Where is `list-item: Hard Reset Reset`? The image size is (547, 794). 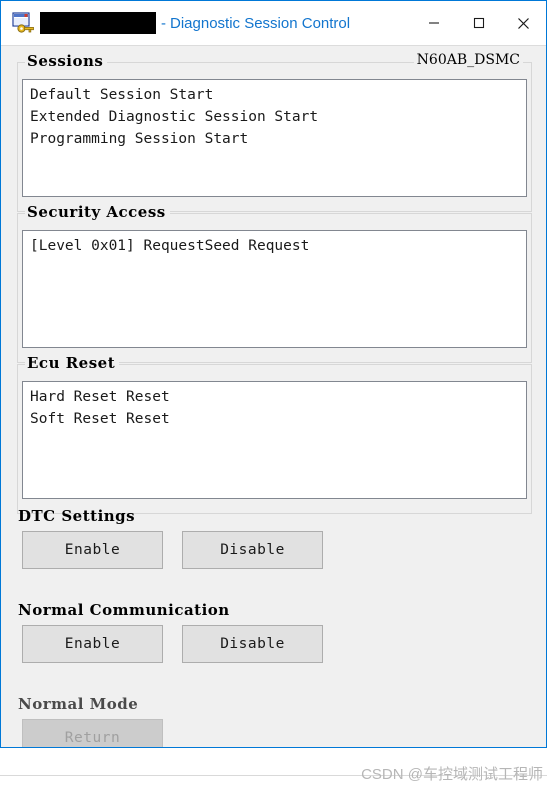 list-item: Hard Reset Reset is located at coordinates (274, 397).